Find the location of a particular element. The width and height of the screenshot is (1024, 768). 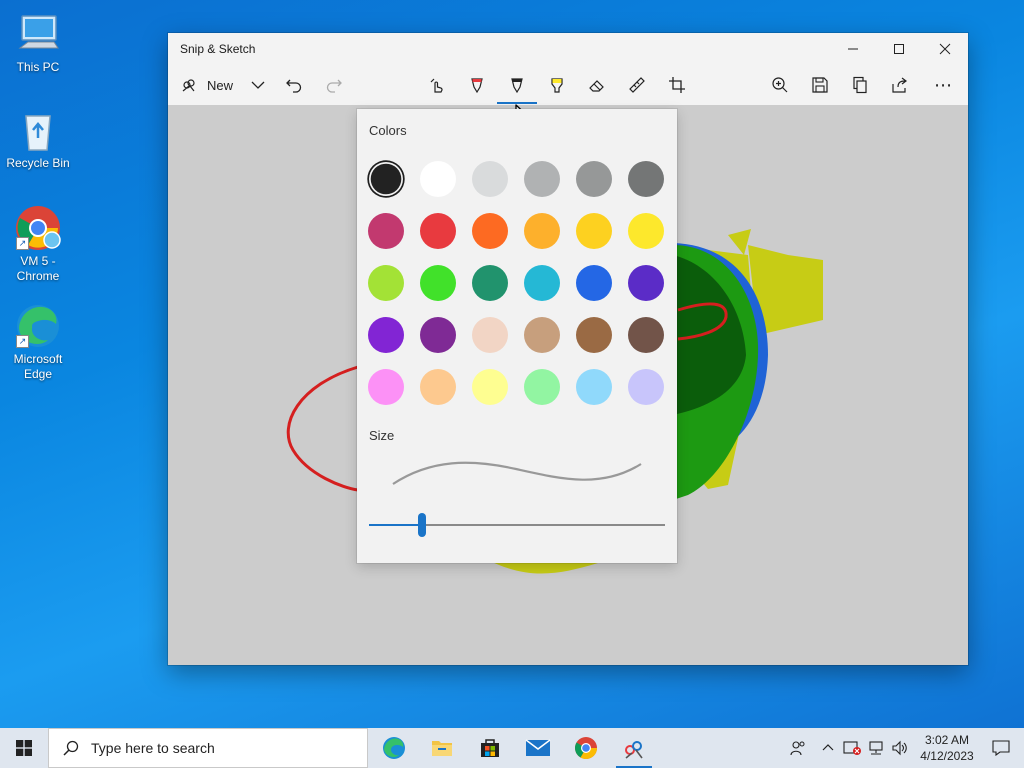

pencil-icon is located at coordinates (517, 86).